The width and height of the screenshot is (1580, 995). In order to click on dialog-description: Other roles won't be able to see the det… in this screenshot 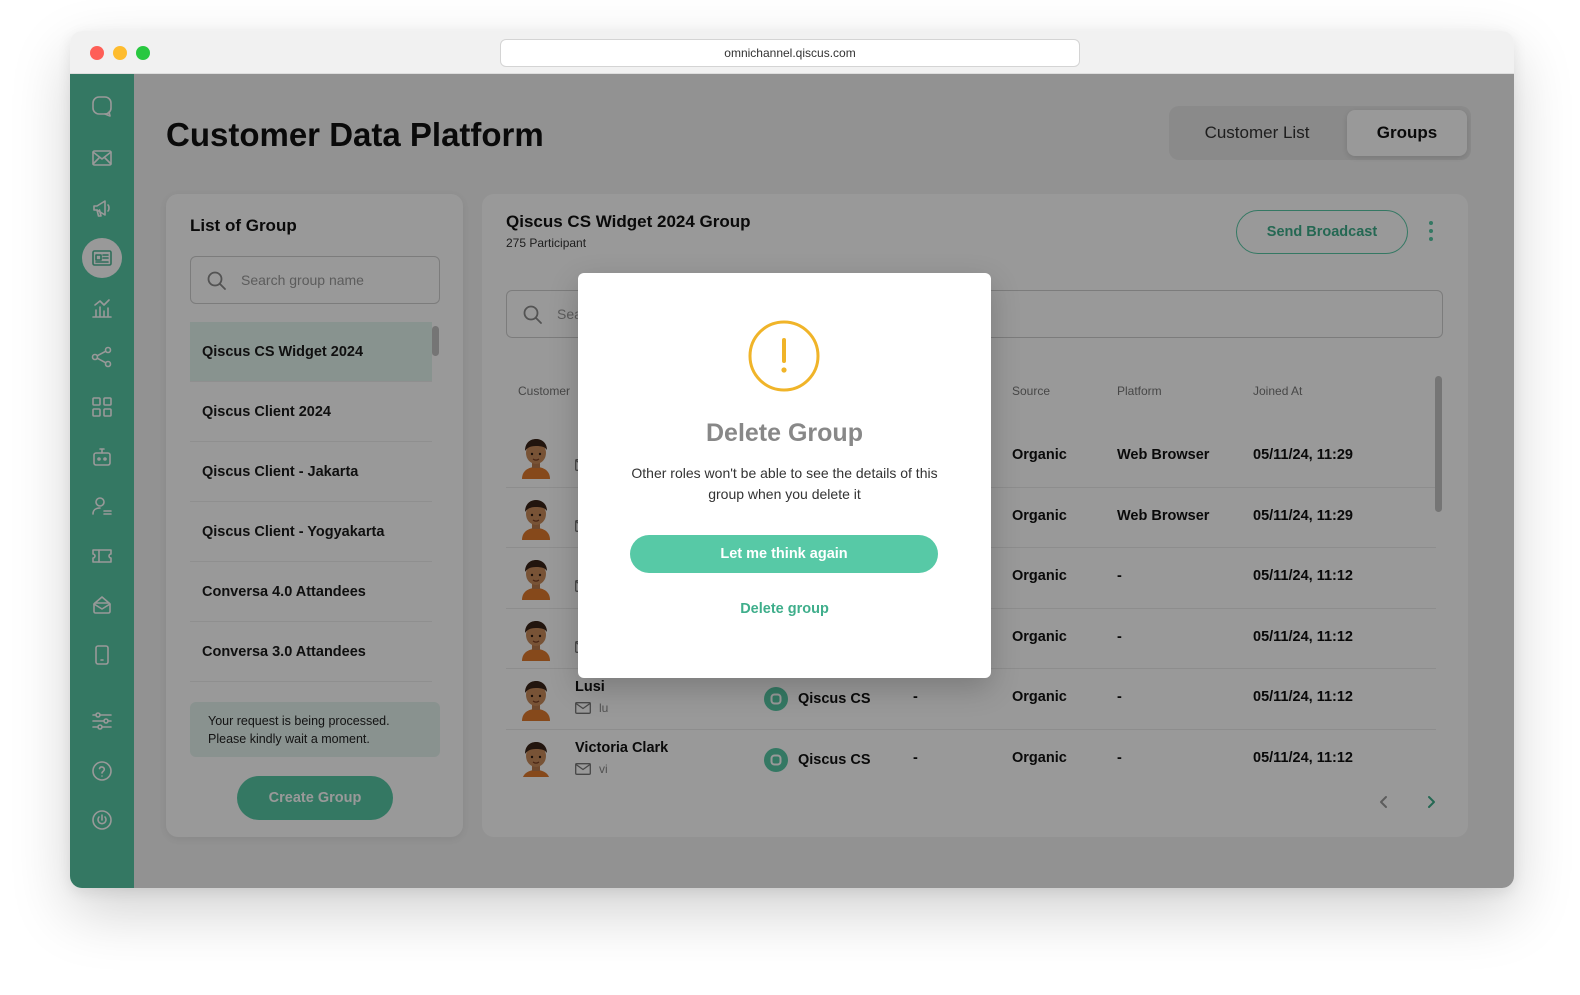, I will do `click(784, 483)`.